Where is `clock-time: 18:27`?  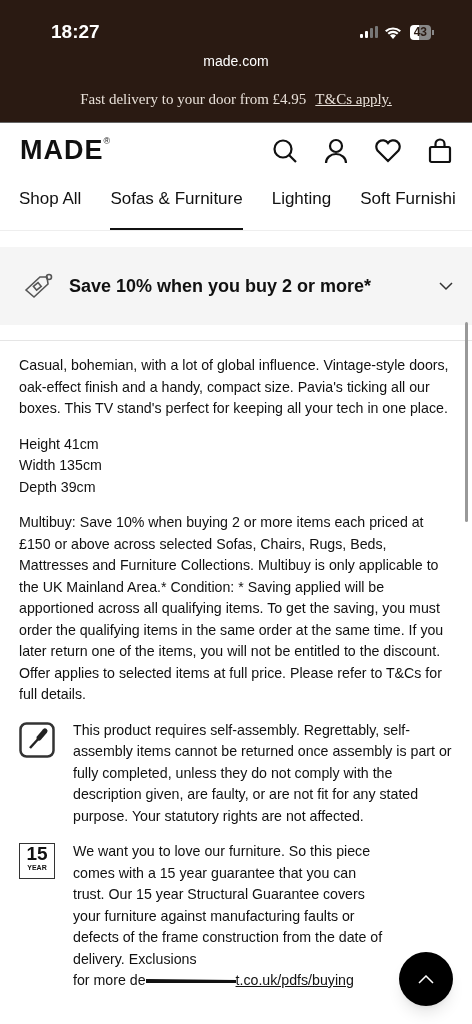 clock-time: 18:27 is located at coordinates (75, 31).